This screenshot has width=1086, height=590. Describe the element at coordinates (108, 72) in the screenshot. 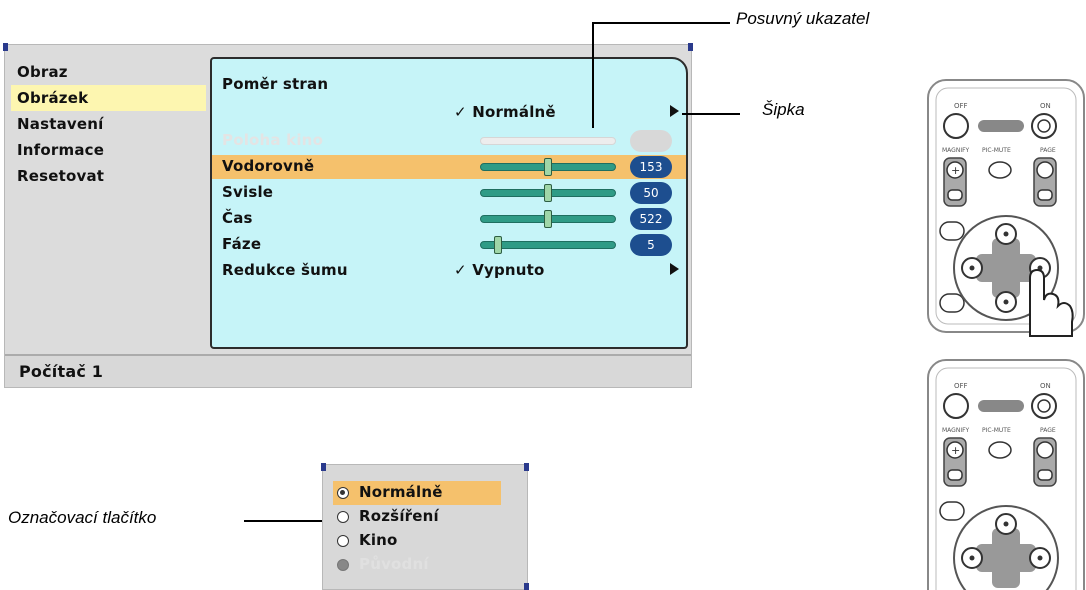

I see `menu-item-obraz: Obraz` at that location.